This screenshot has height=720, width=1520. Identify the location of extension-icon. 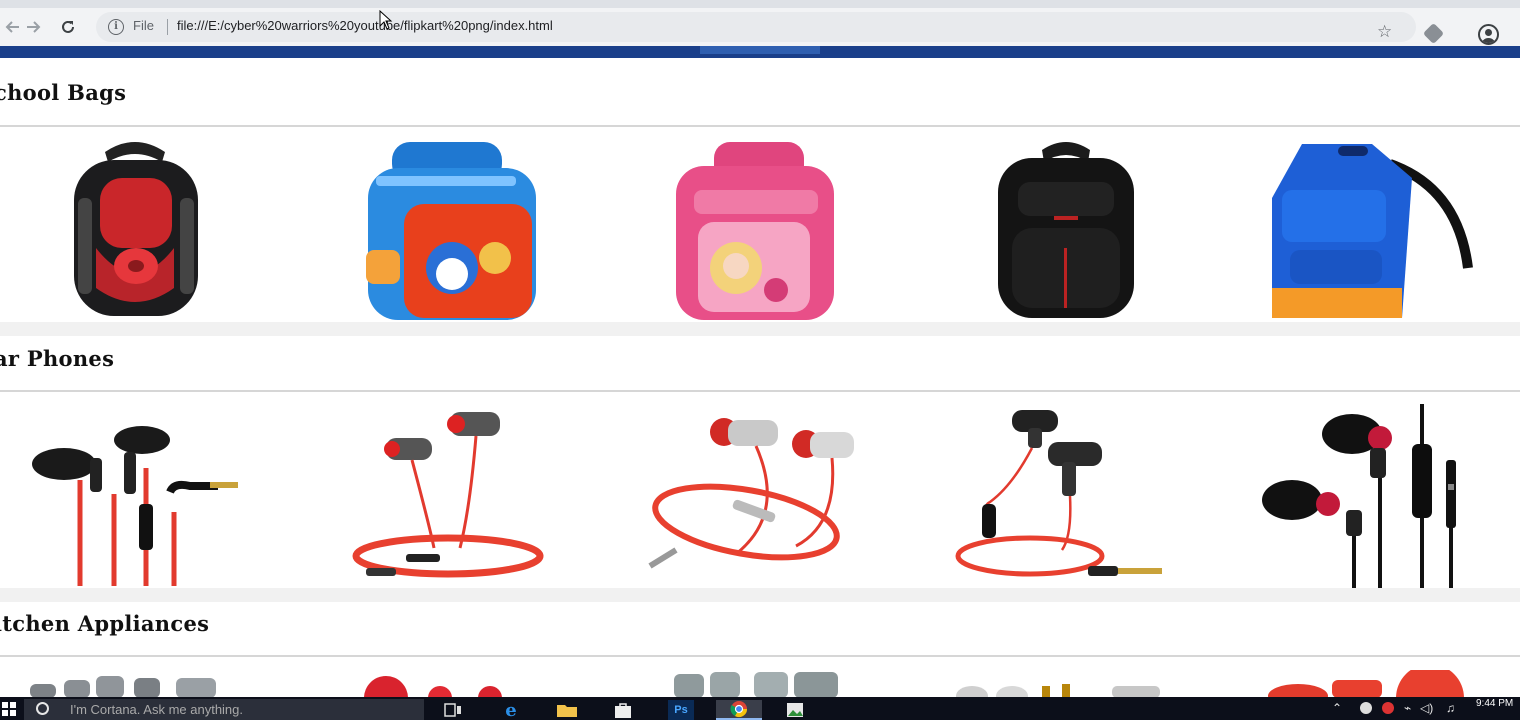
(1433, 33).